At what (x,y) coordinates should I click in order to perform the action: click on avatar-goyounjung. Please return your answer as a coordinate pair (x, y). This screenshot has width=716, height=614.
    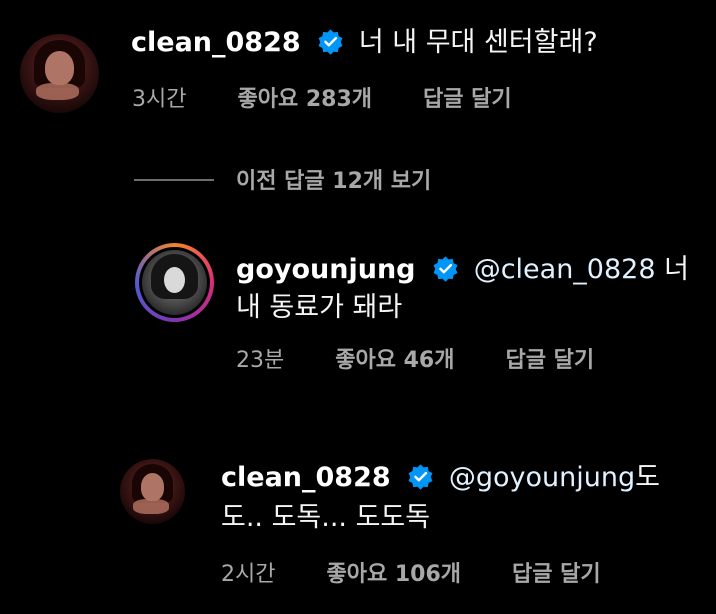
    Looking at the image, I should click on (174, 282).